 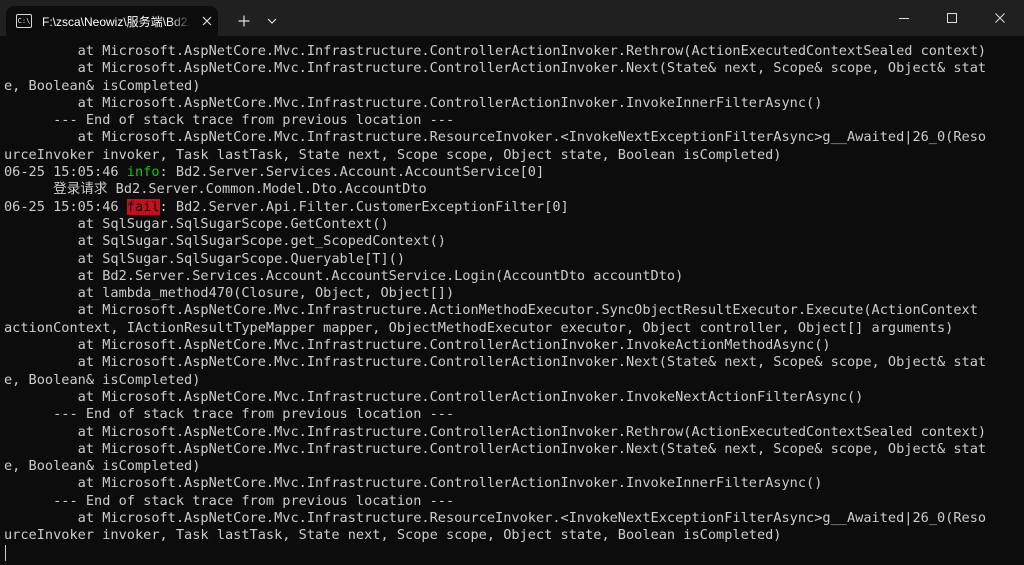 What do you see at coordinates (205, 258) in the screenshot?
I see `log-line: at SqlSugar.SqlSugarScope.Queryable[T]()` at bounding box center [205, 258].